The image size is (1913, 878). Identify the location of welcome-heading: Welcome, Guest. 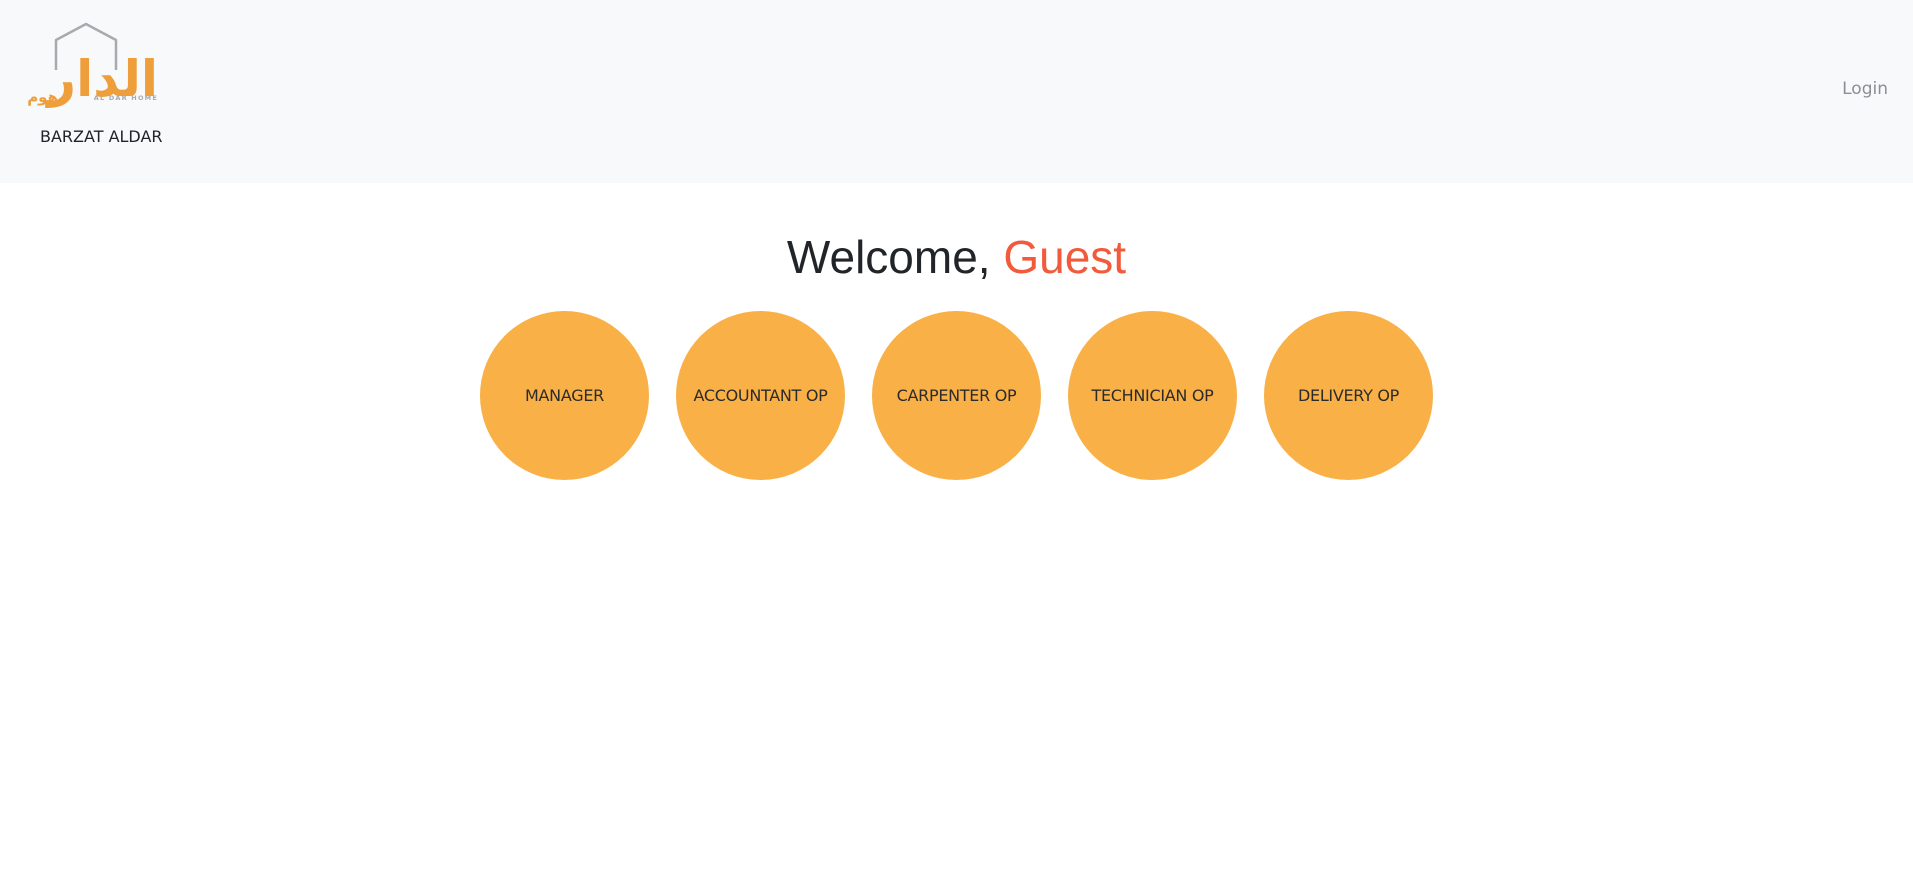
(956, 257).